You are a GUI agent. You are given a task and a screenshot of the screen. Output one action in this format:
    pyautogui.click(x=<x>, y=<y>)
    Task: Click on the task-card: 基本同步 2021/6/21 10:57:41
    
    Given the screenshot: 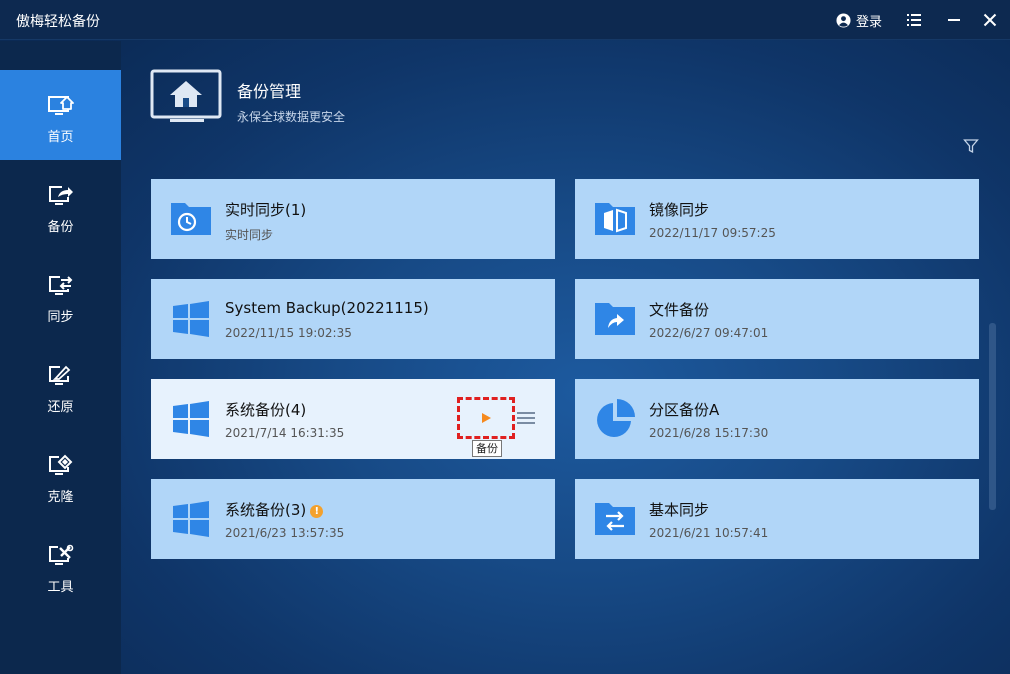 What is the action you would take?
    pyautogui.click(x=777, y=519)
    